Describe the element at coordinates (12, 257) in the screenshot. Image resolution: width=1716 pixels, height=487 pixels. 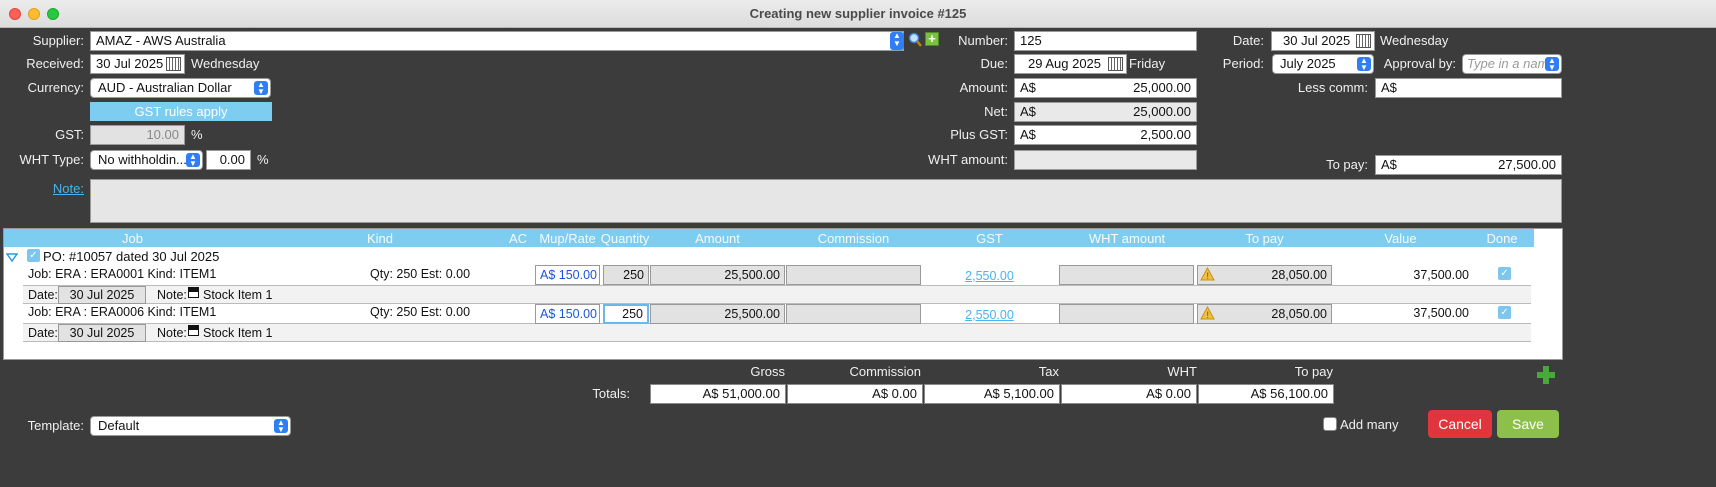
I see `expand-triangle-icon` at that location.